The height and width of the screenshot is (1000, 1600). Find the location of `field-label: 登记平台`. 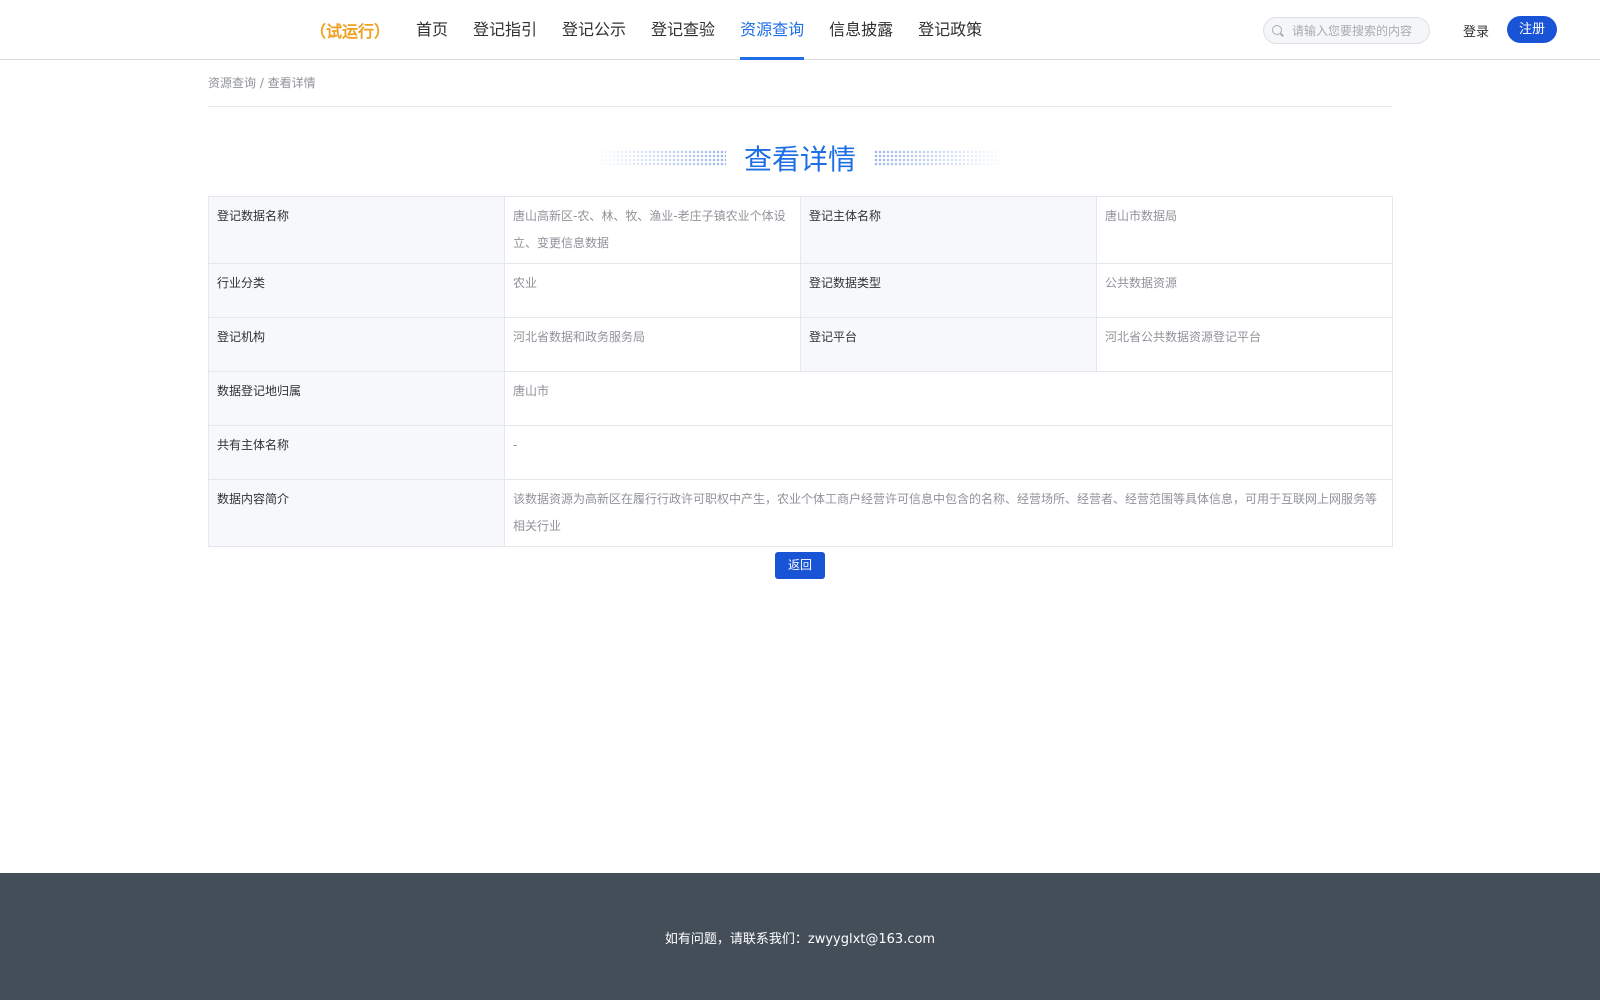

field-label: 登记平台 is located at coordinates (948, 344).